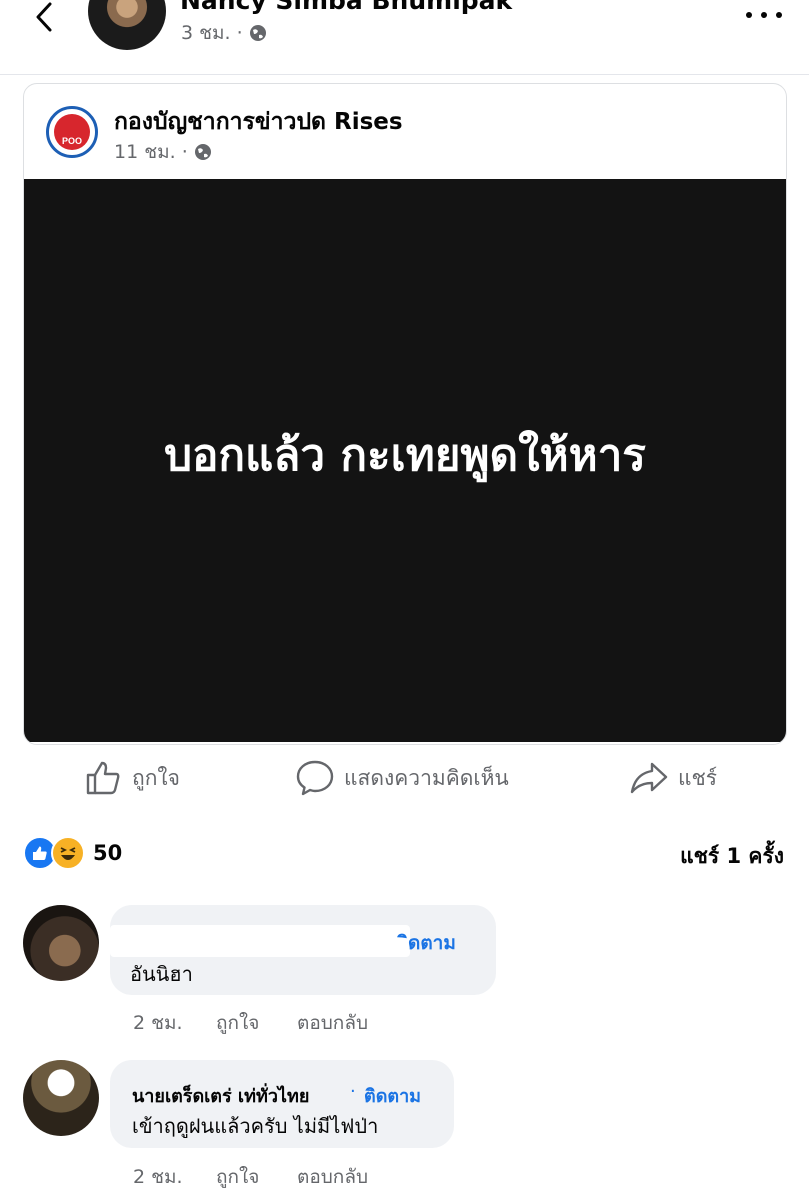 The image size is (809, 1200). I want to click on comment-bubble-icon, so click(315, 778).